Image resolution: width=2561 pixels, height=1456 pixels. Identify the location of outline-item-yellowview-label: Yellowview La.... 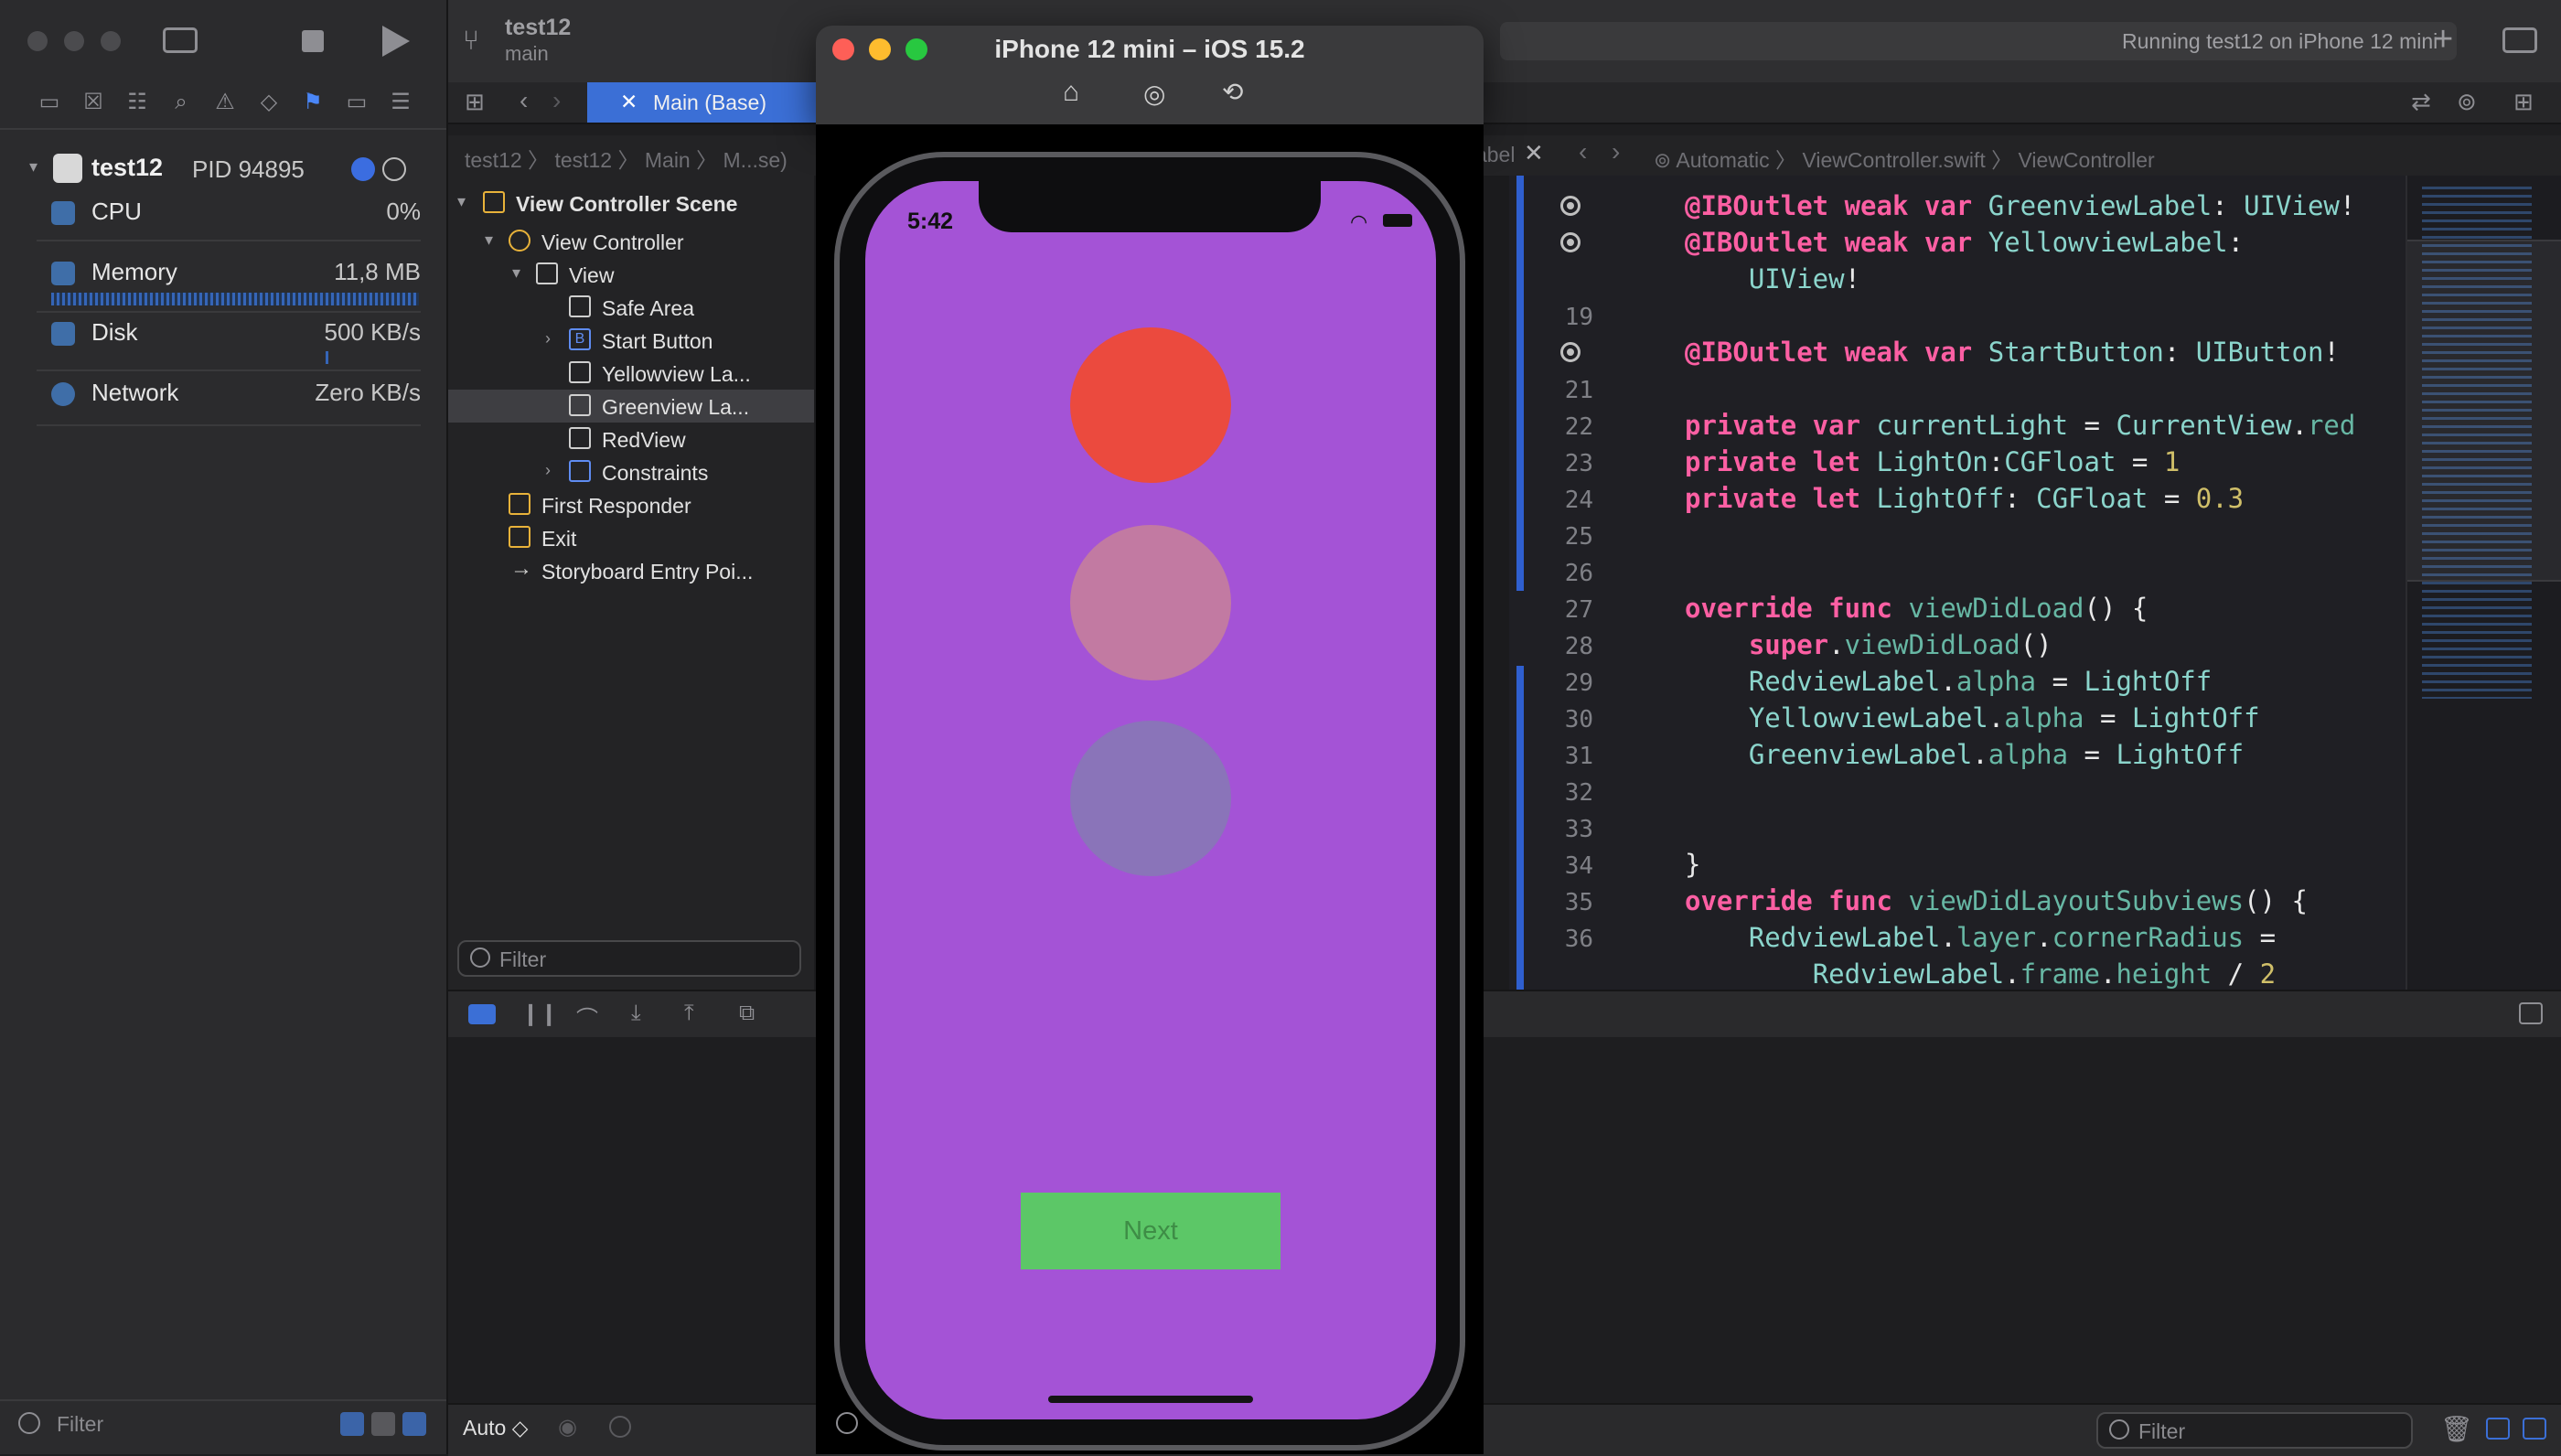
(631, 373).